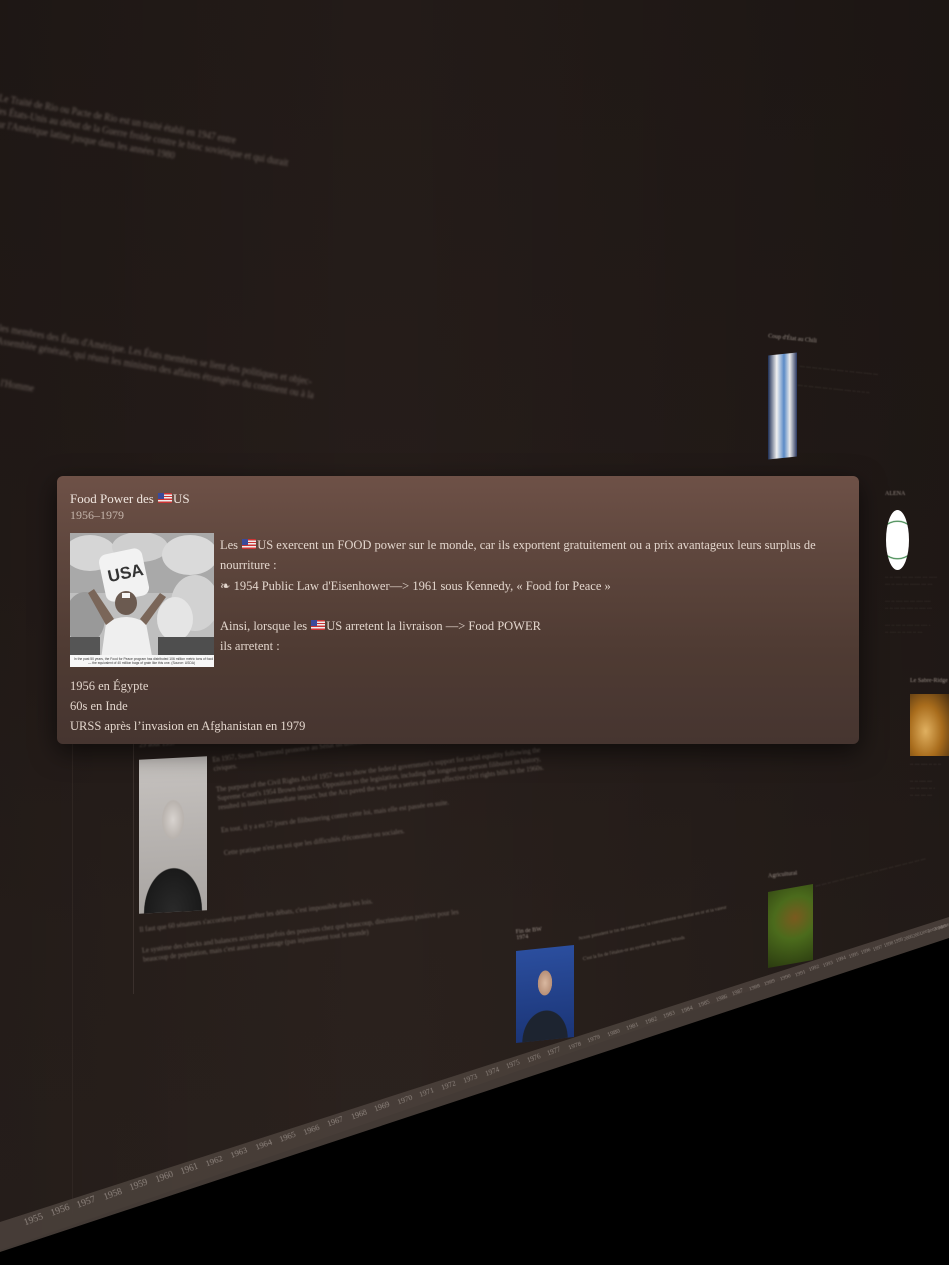 The height and width of the screenshot is (1265, 949). What do you see at coordinates (897, 540) in the screenshot?
I see `event-image-alena` at bounding box center [897, 540].